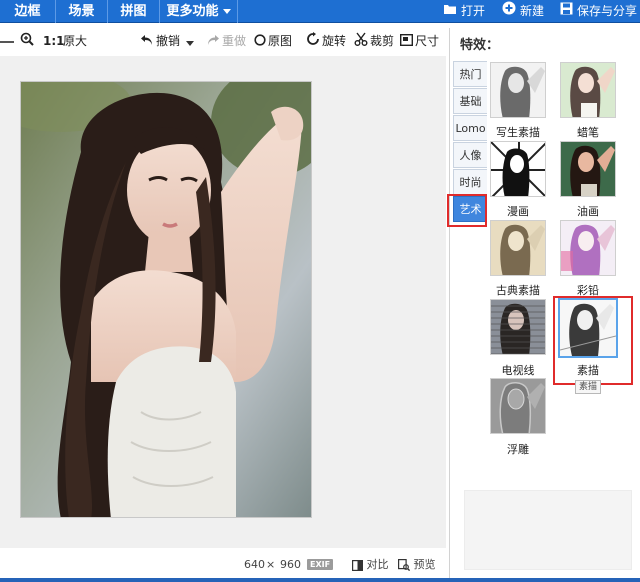 The height and width of the screenshot is (582, 640). I want to click on effect-label: 蜡笔, so click(588, 132).